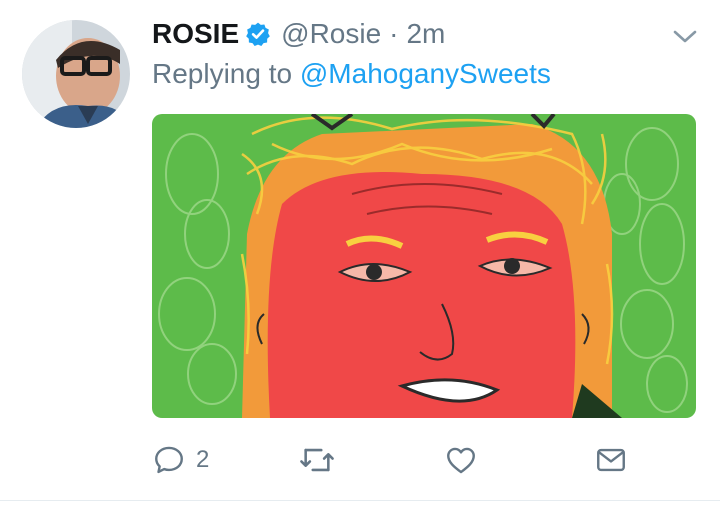  I want to click on tweet-actions: 2, so click(424, 460).